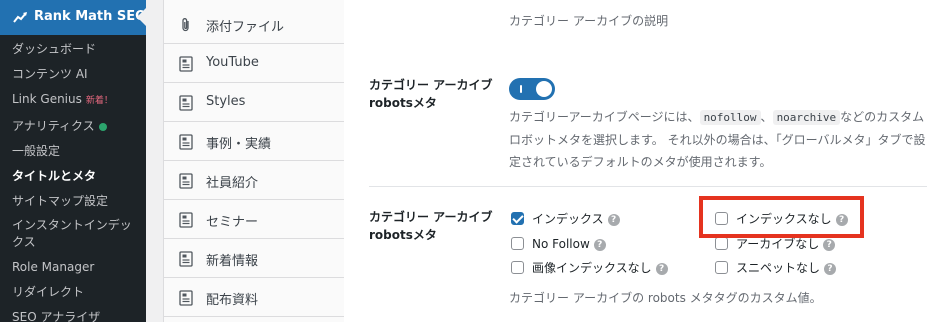 The width and height of the screenshot is (946, 322). I want to click on option-text: スニペットなし, so click(778, 268).